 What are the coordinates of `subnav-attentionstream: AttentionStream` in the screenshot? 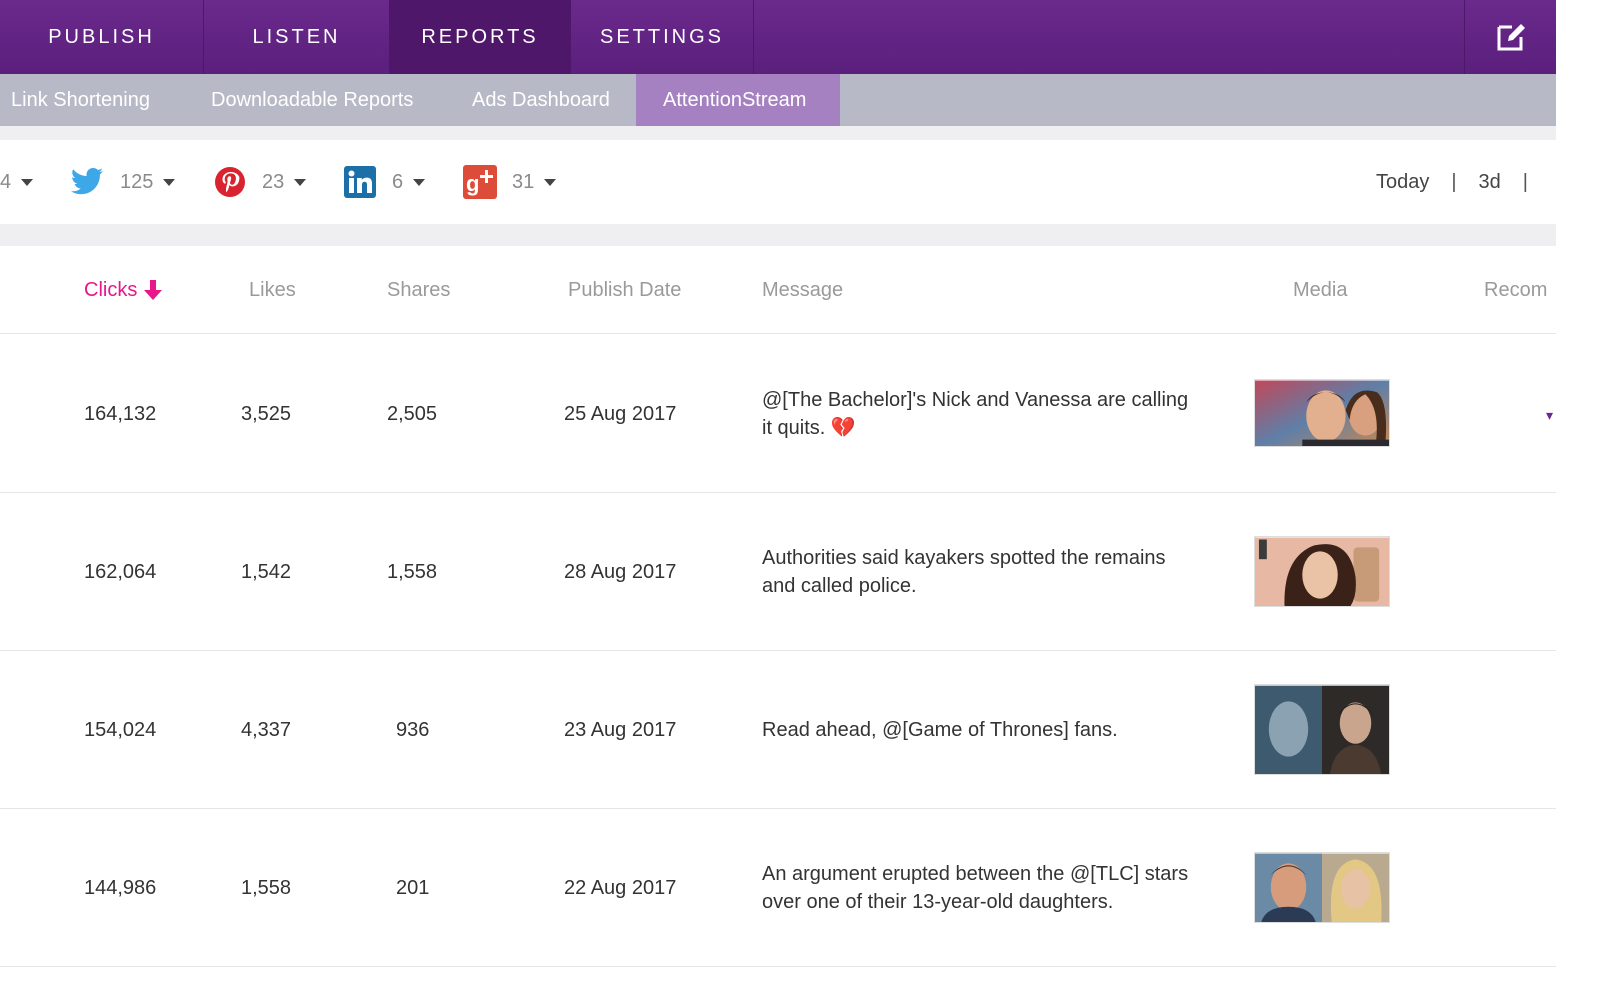 It's located at (738, 100).